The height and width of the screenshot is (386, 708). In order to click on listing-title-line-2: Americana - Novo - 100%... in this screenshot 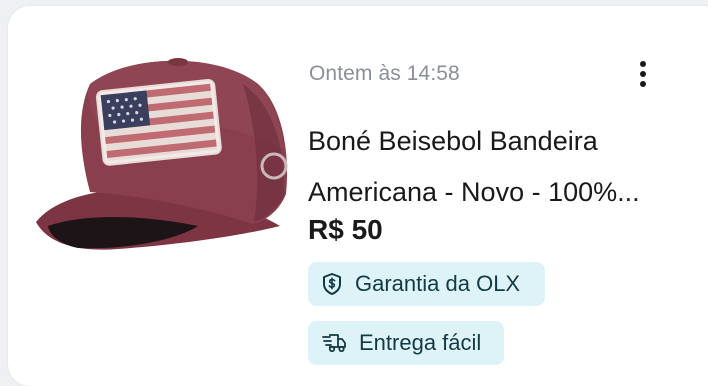, I will do `click(474, 192)`.